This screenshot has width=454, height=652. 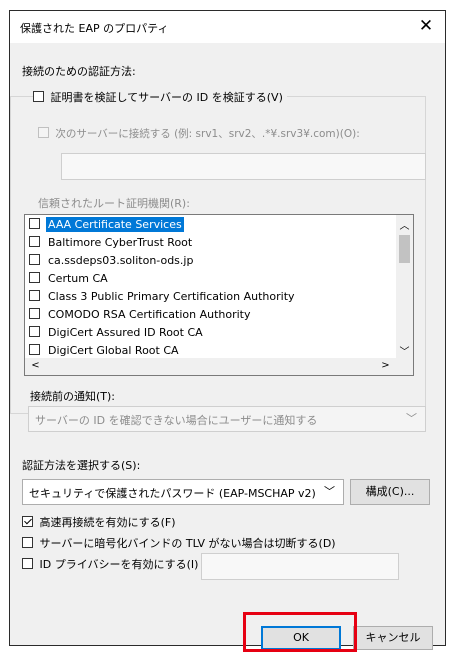 I want to click on window-title: 保護された EAP のプロパティ, so click(x=94, y=28).